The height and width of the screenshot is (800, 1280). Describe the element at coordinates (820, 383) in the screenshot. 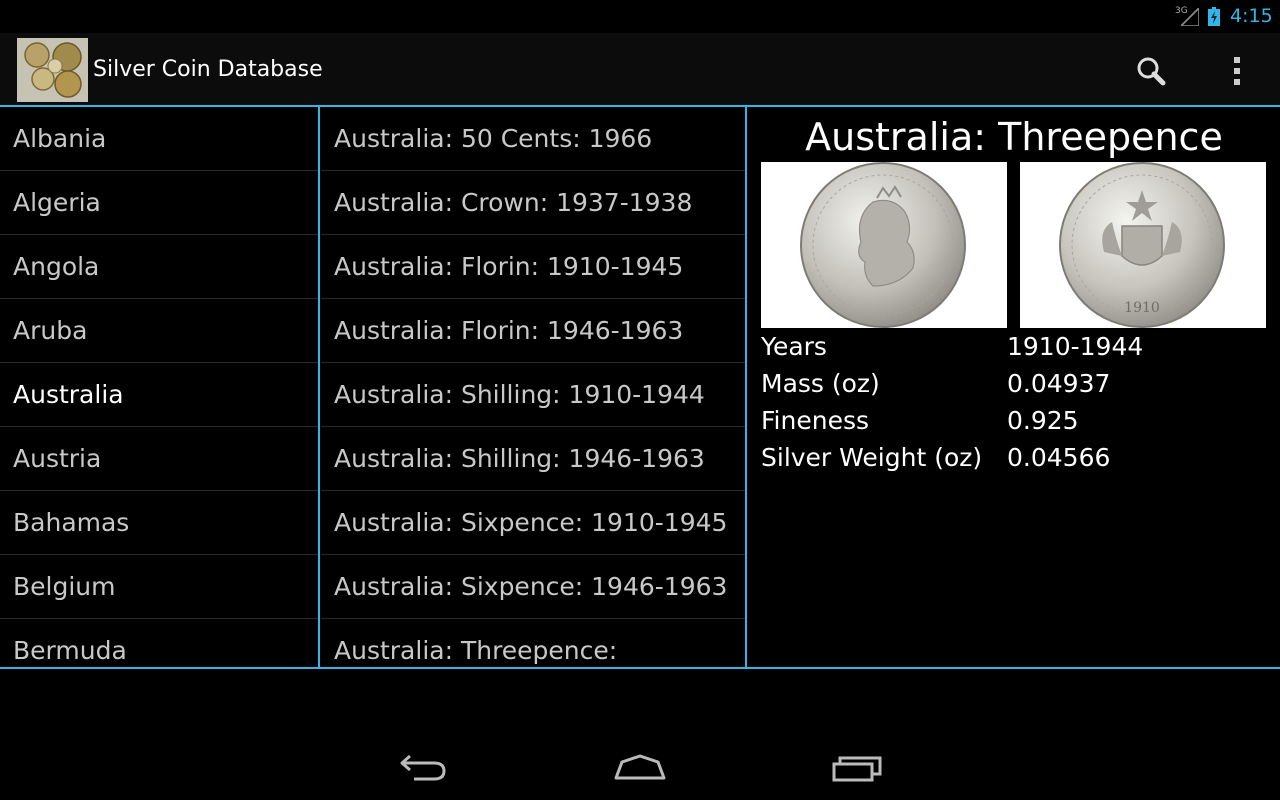

I see `spec-label: Mass (oz)` at that location.